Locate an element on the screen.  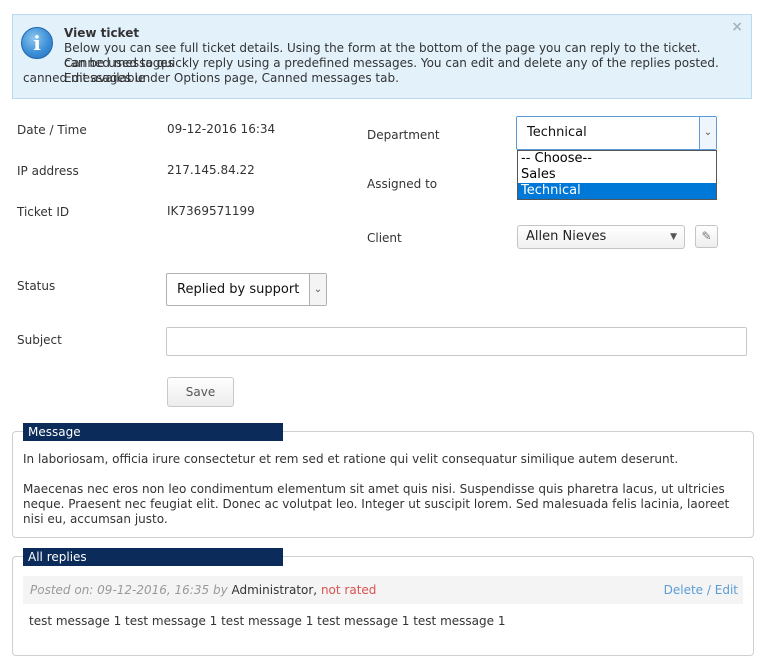
replies-fieldset is located at coordinates (383, 606).